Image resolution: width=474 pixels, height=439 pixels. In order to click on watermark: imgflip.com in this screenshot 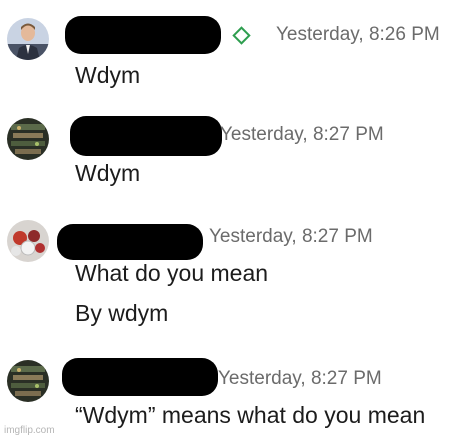, I will do `click(29, 430)`.